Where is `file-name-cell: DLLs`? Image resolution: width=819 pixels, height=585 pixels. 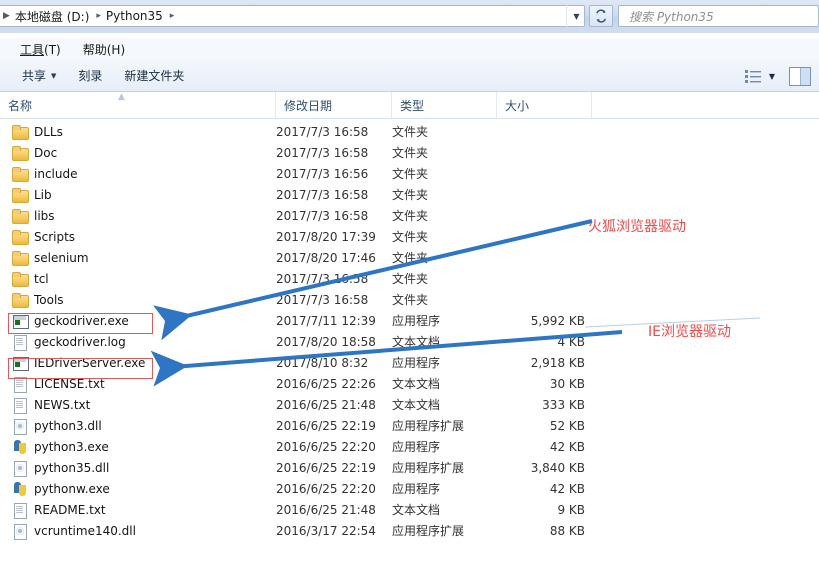
file-name-cell: DLLs is located at coordinates (141, 131).